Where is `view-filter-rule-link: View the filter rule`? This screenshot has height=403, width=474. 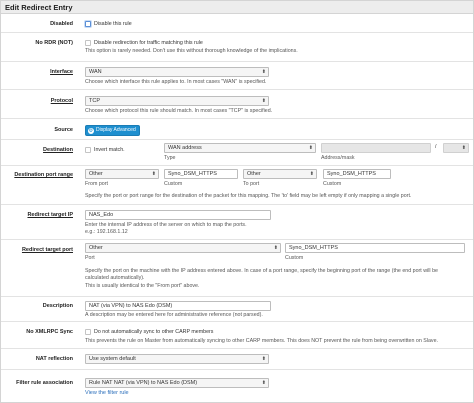 view-filter-rule-link: View the filter rule is located at coordinates (107, 393).